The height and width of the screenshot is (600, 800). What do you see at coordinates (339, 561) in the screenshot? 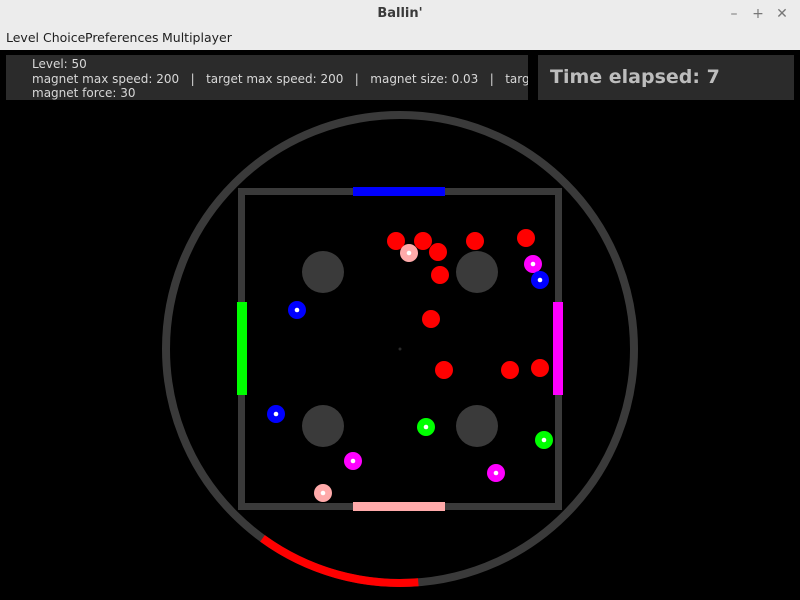
I see `ring-highlight-arc` at bounding box center [339, 561].